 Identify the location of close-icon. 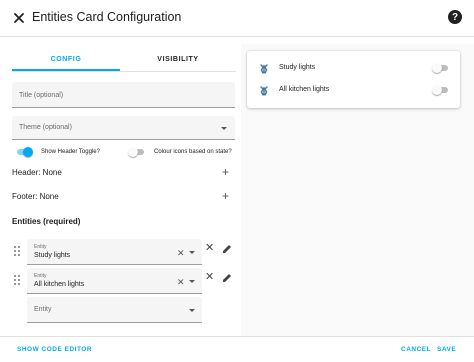
(19, 18).